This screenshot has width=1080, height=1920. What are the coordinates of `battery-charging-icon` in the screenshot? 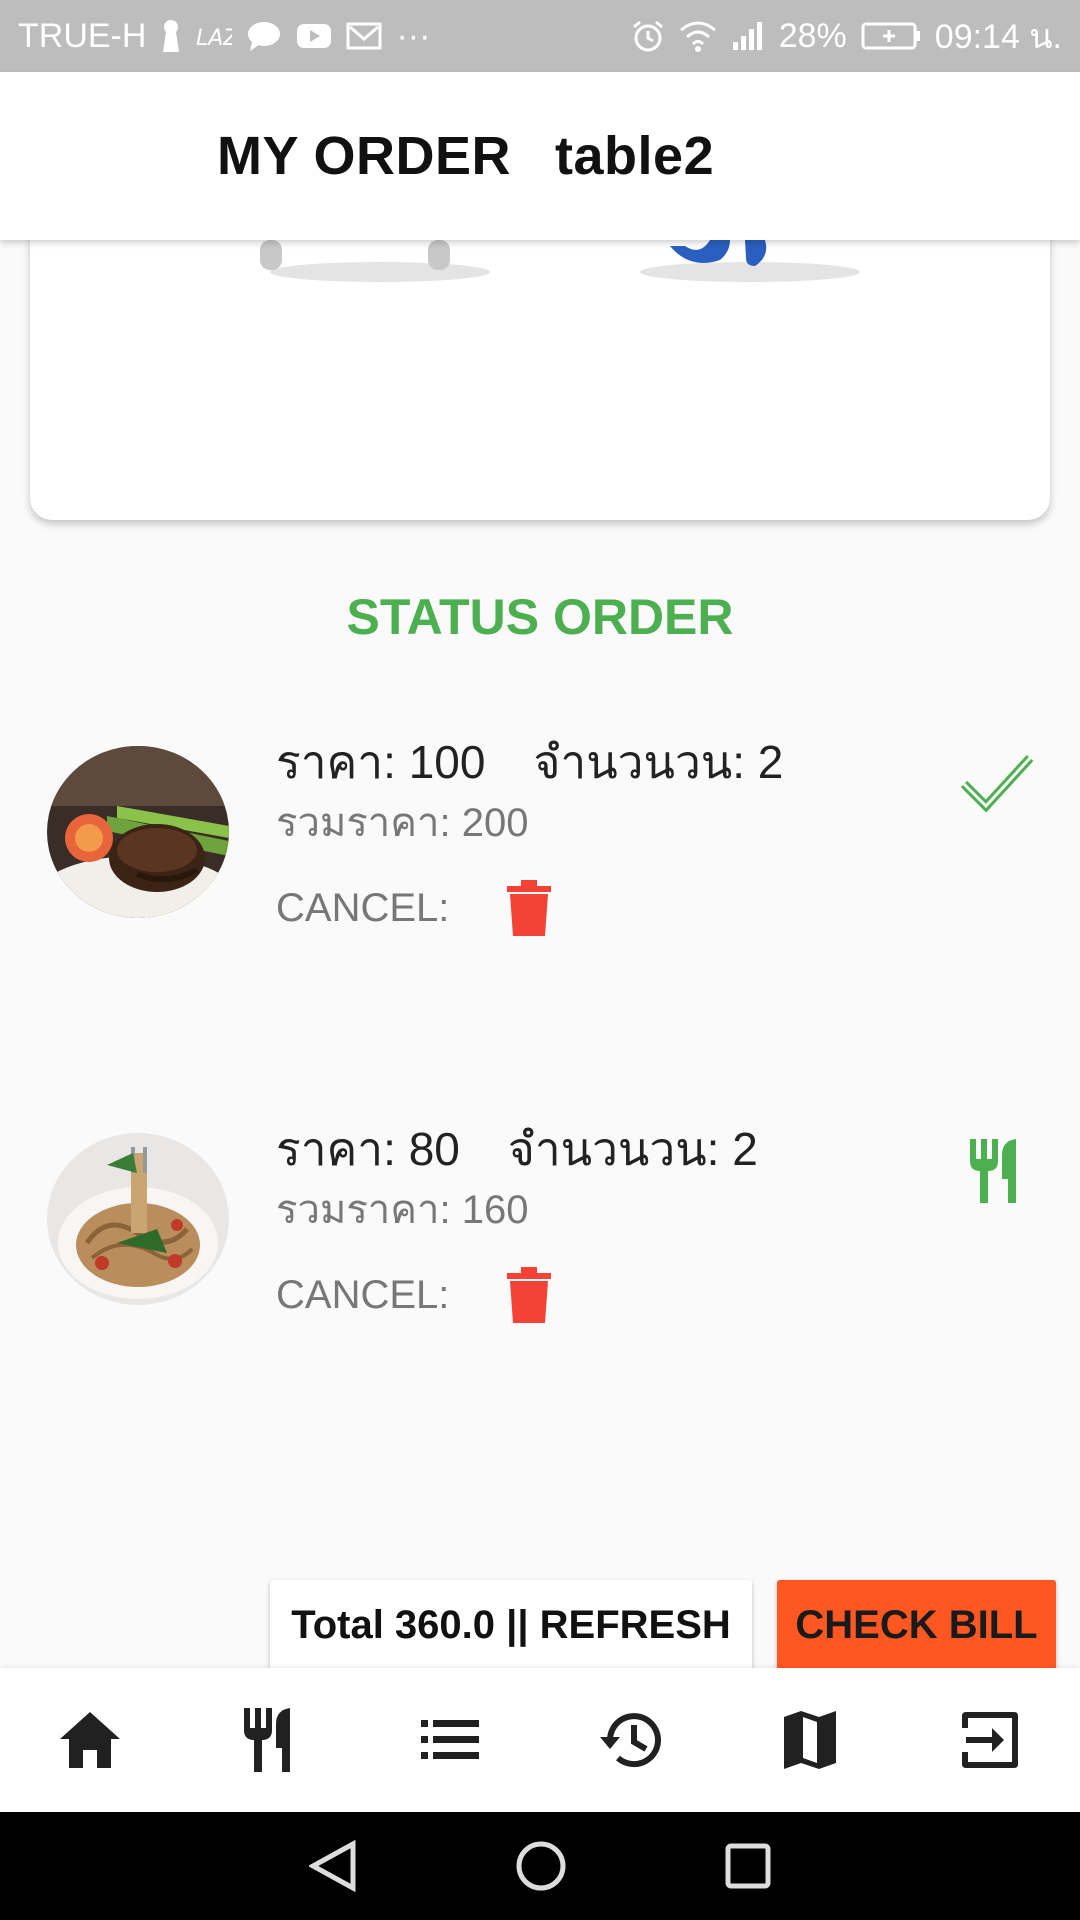 It's located at (890, 36).